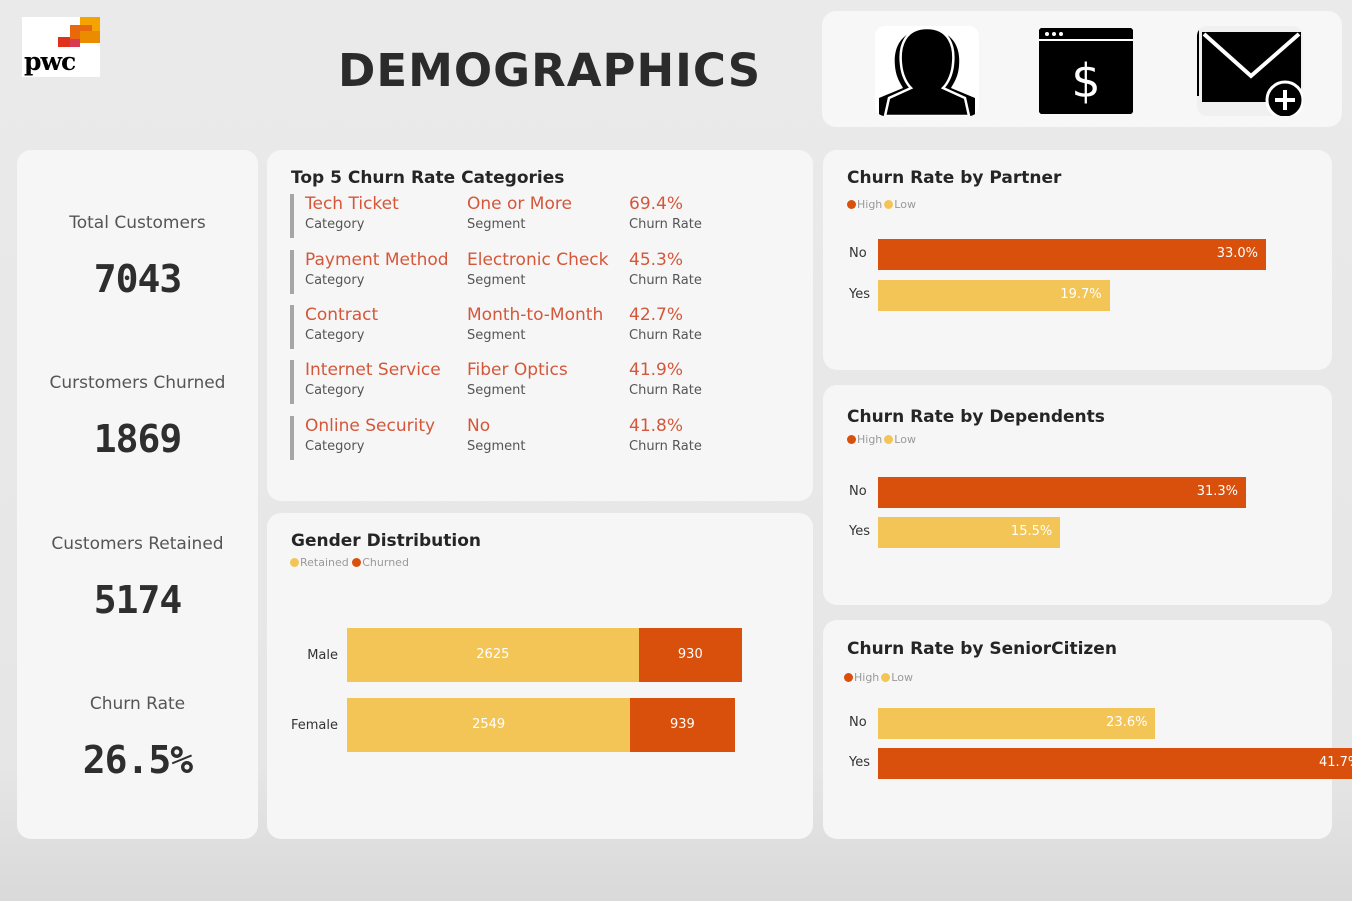 The height and width of the screenshot is (901, 1352). What do you see at coordinates (656, 426) in the screenshot?
I see `top5-rate: 41.8%` at bounding box center [656, 426].